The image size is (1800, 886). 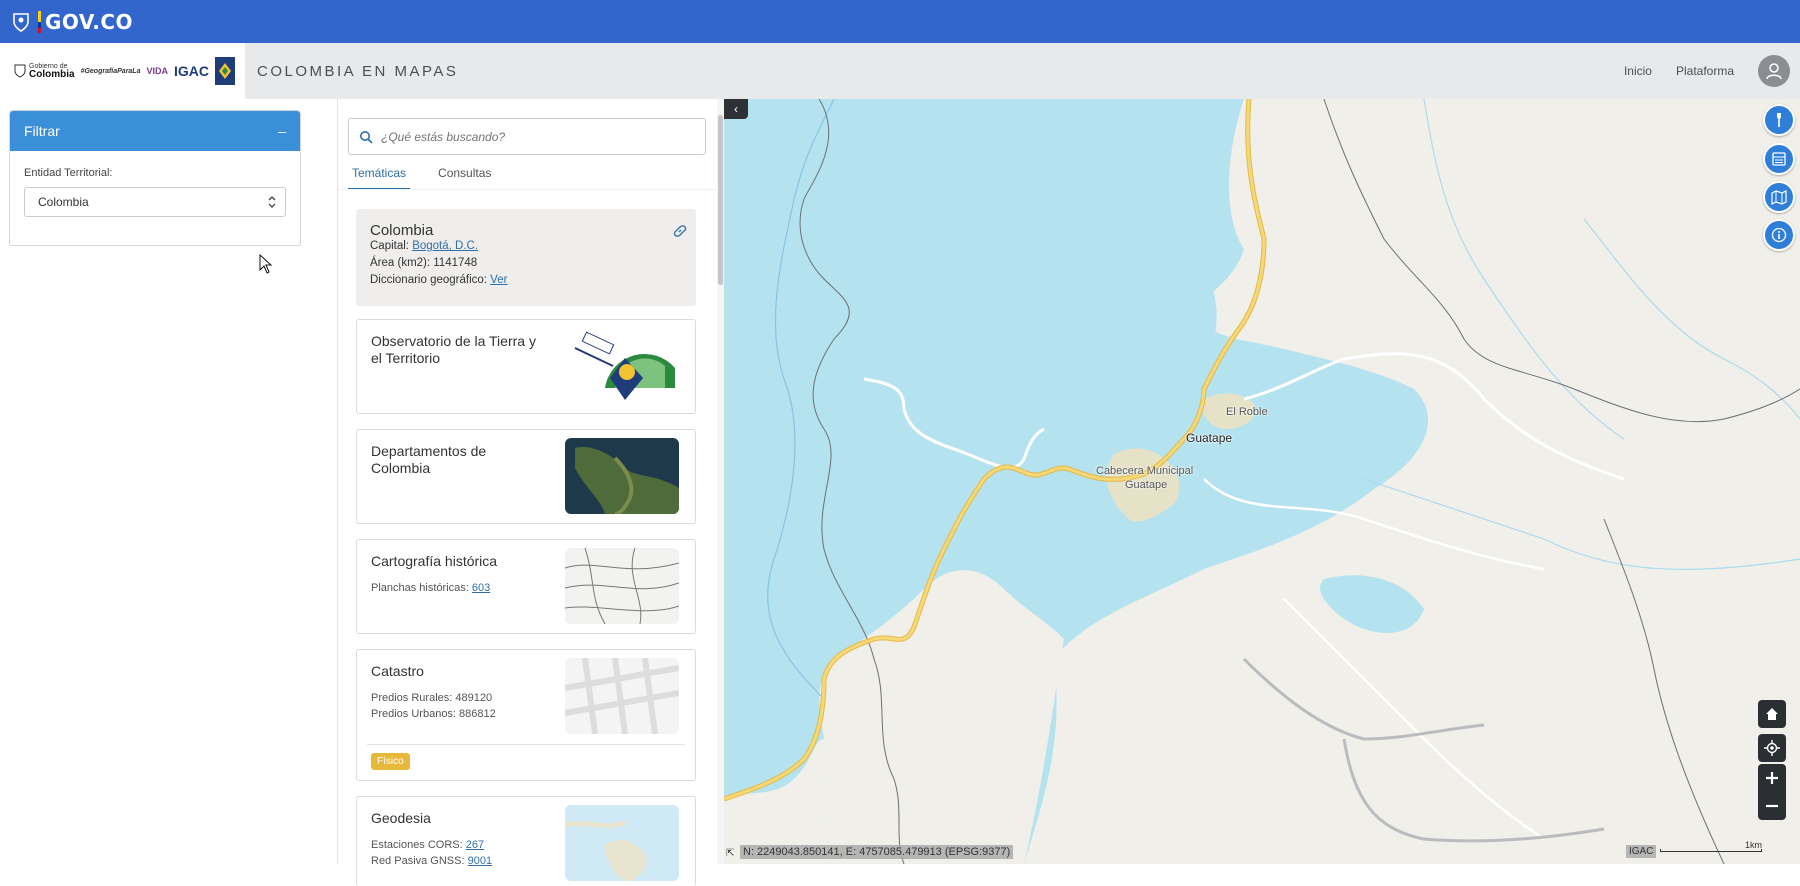 I want to click on map-icon, so click(x=1779, y=197).